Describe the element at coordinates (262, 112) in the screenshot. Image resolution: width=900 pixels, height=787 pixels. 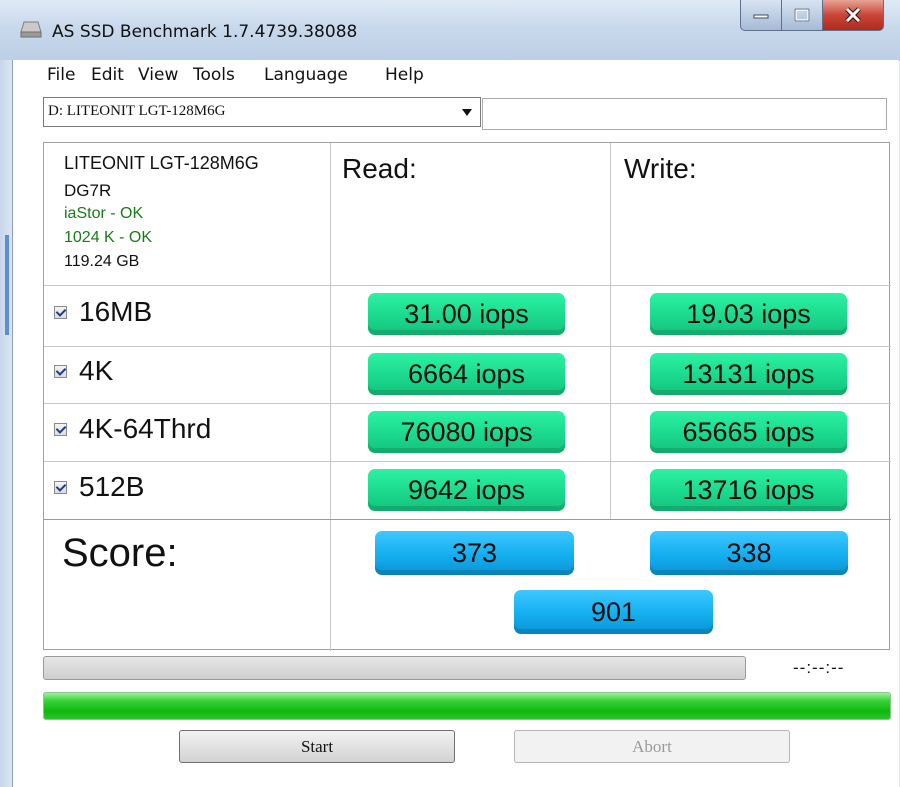
I see `drive-dropdown: D: LITEONIT LGT-128M6G` at that location.